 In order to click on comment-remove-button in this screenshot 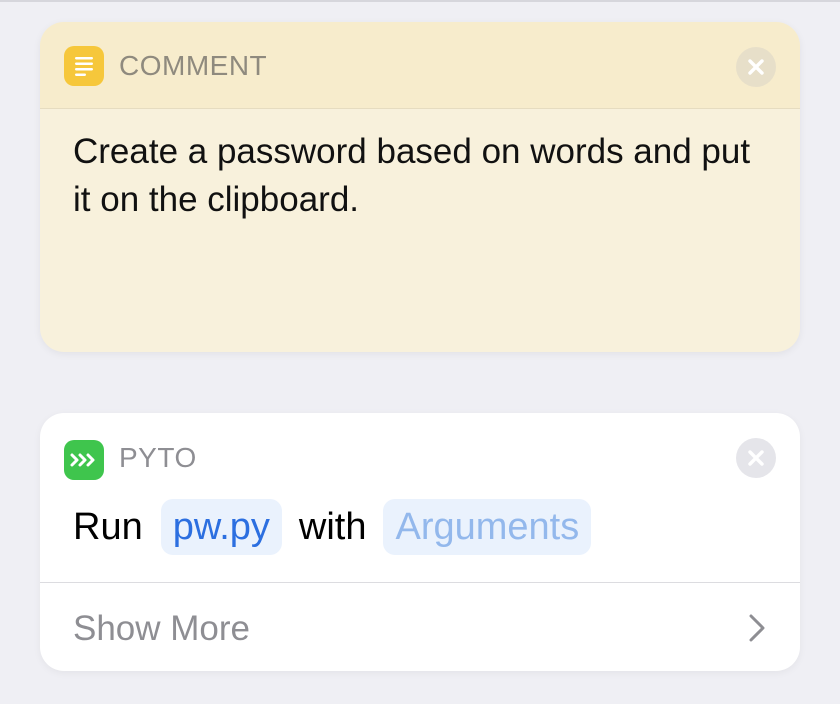, I will do `click(756, 67)`.